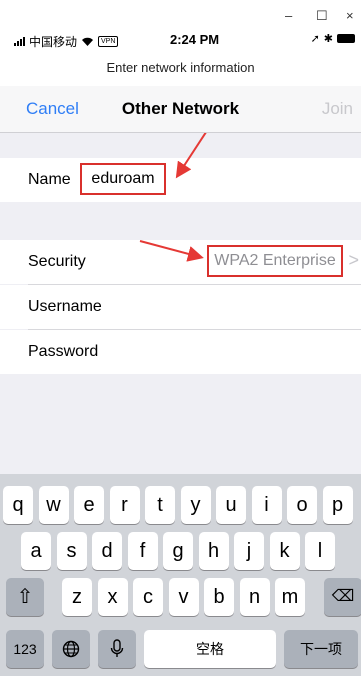 Image resolution: width=361 pixels, height=676 pixels. What do you see at coordinates (180, 352) in the screenshot?
I see `password-row: Password` at bounding box center [180, 352].